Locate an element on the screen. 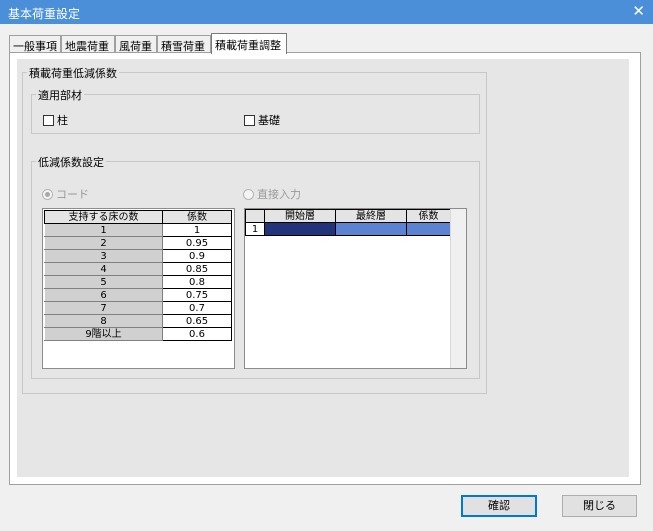  direct-table-header: 開始層 最終層 係数 is located at coordinates (348, 216).